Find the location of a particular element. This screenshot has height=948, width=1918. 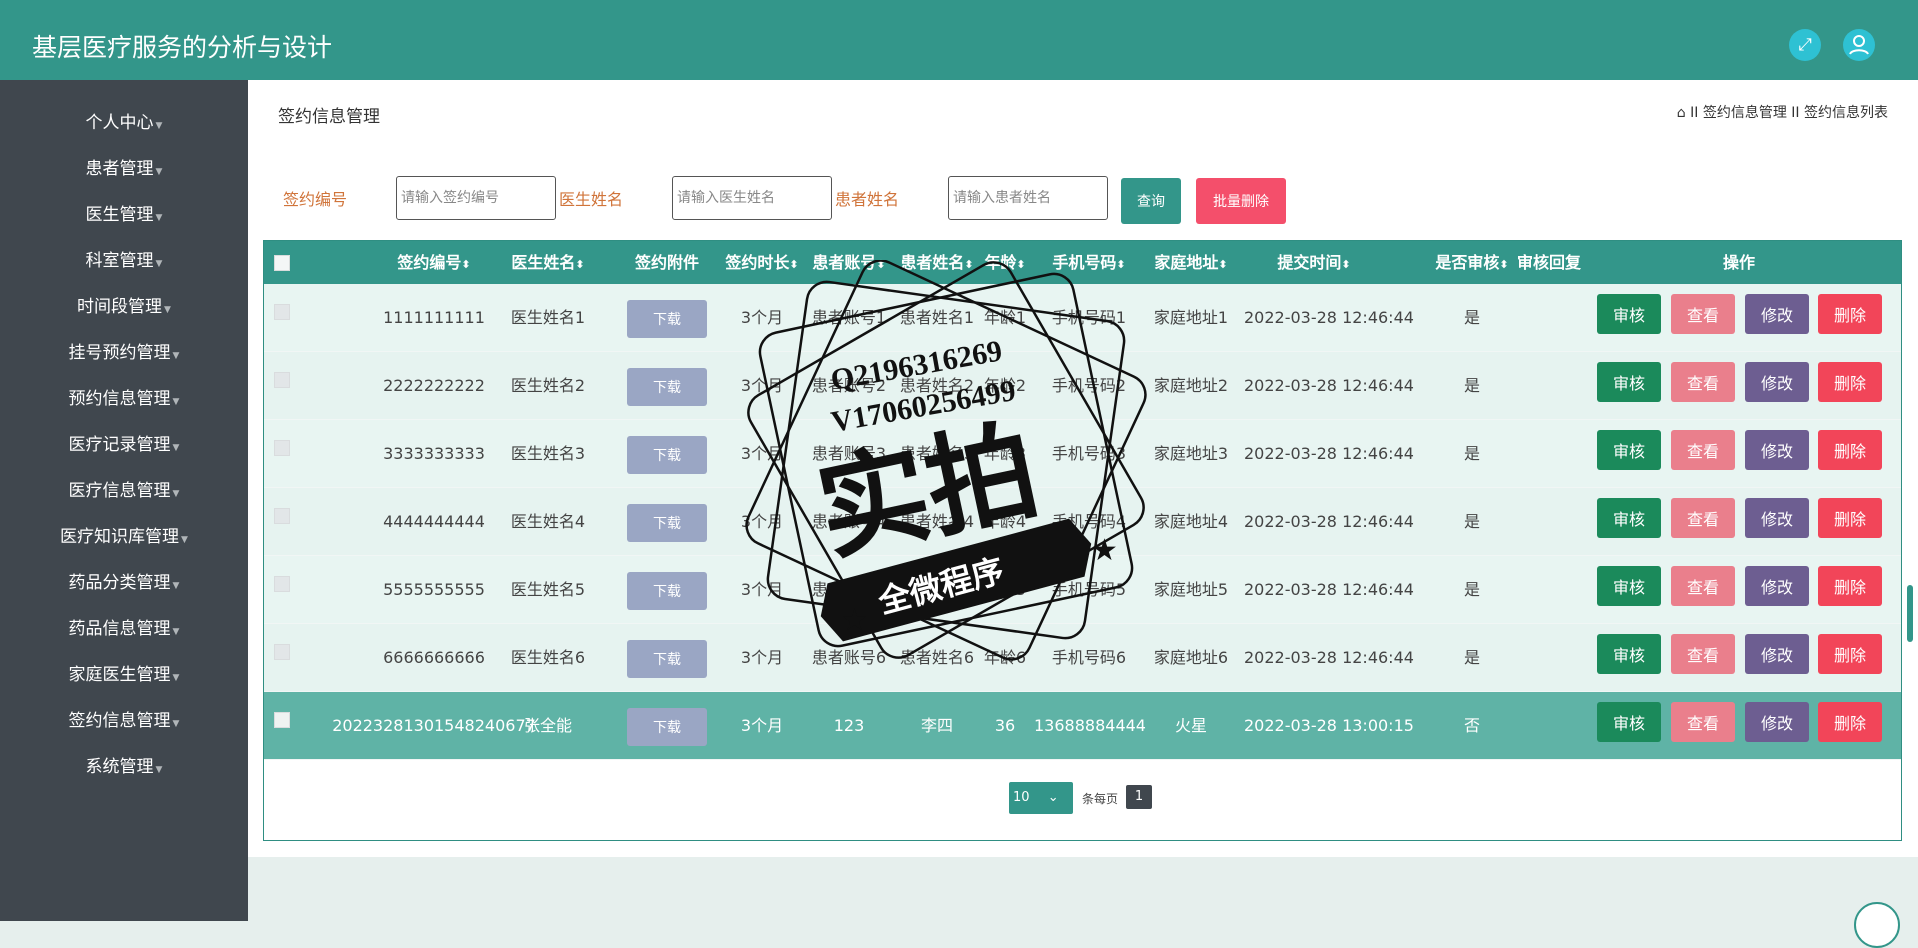

column-header: 是否审核⬍ is located at coordinates (1472, 262).